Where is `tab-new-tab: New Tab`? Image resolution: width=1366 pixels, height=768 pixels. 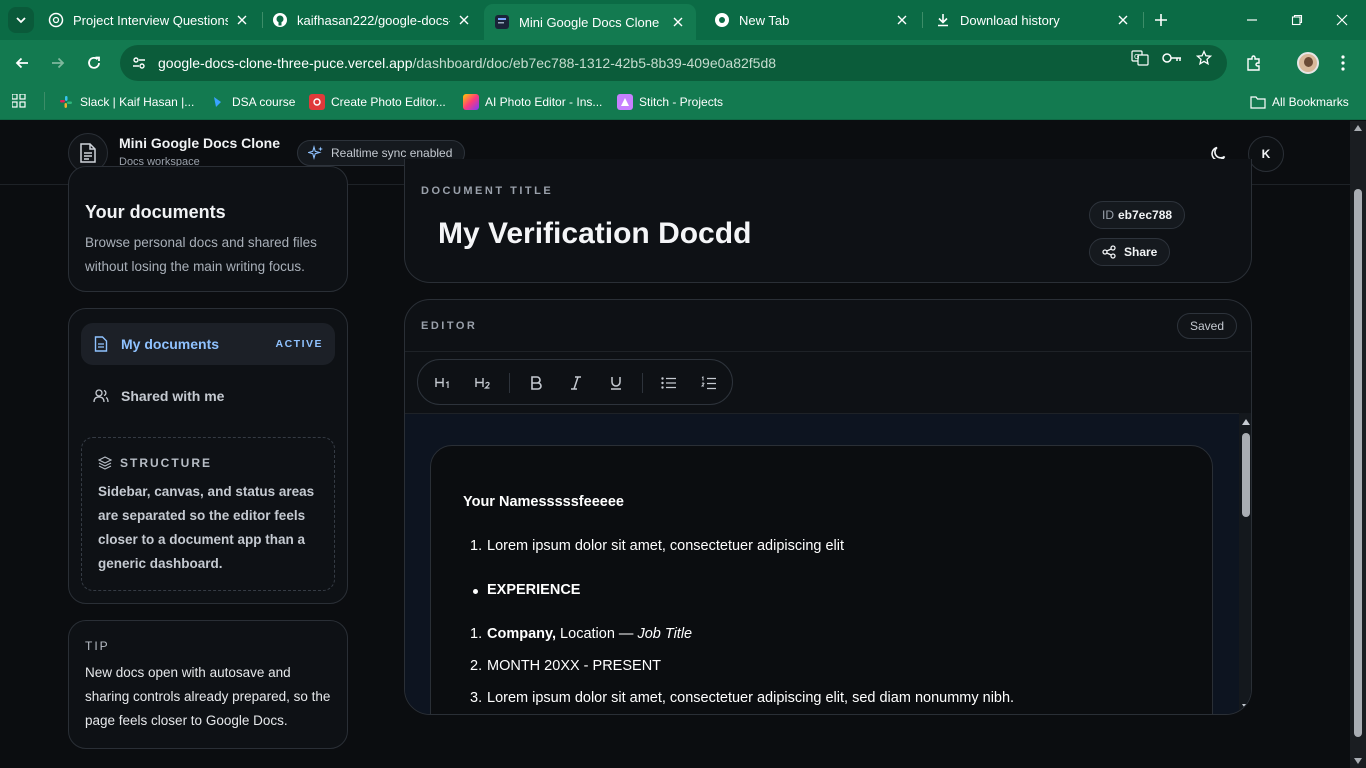
tab-new-tab: New Tab is located at coordinates (812, 20).